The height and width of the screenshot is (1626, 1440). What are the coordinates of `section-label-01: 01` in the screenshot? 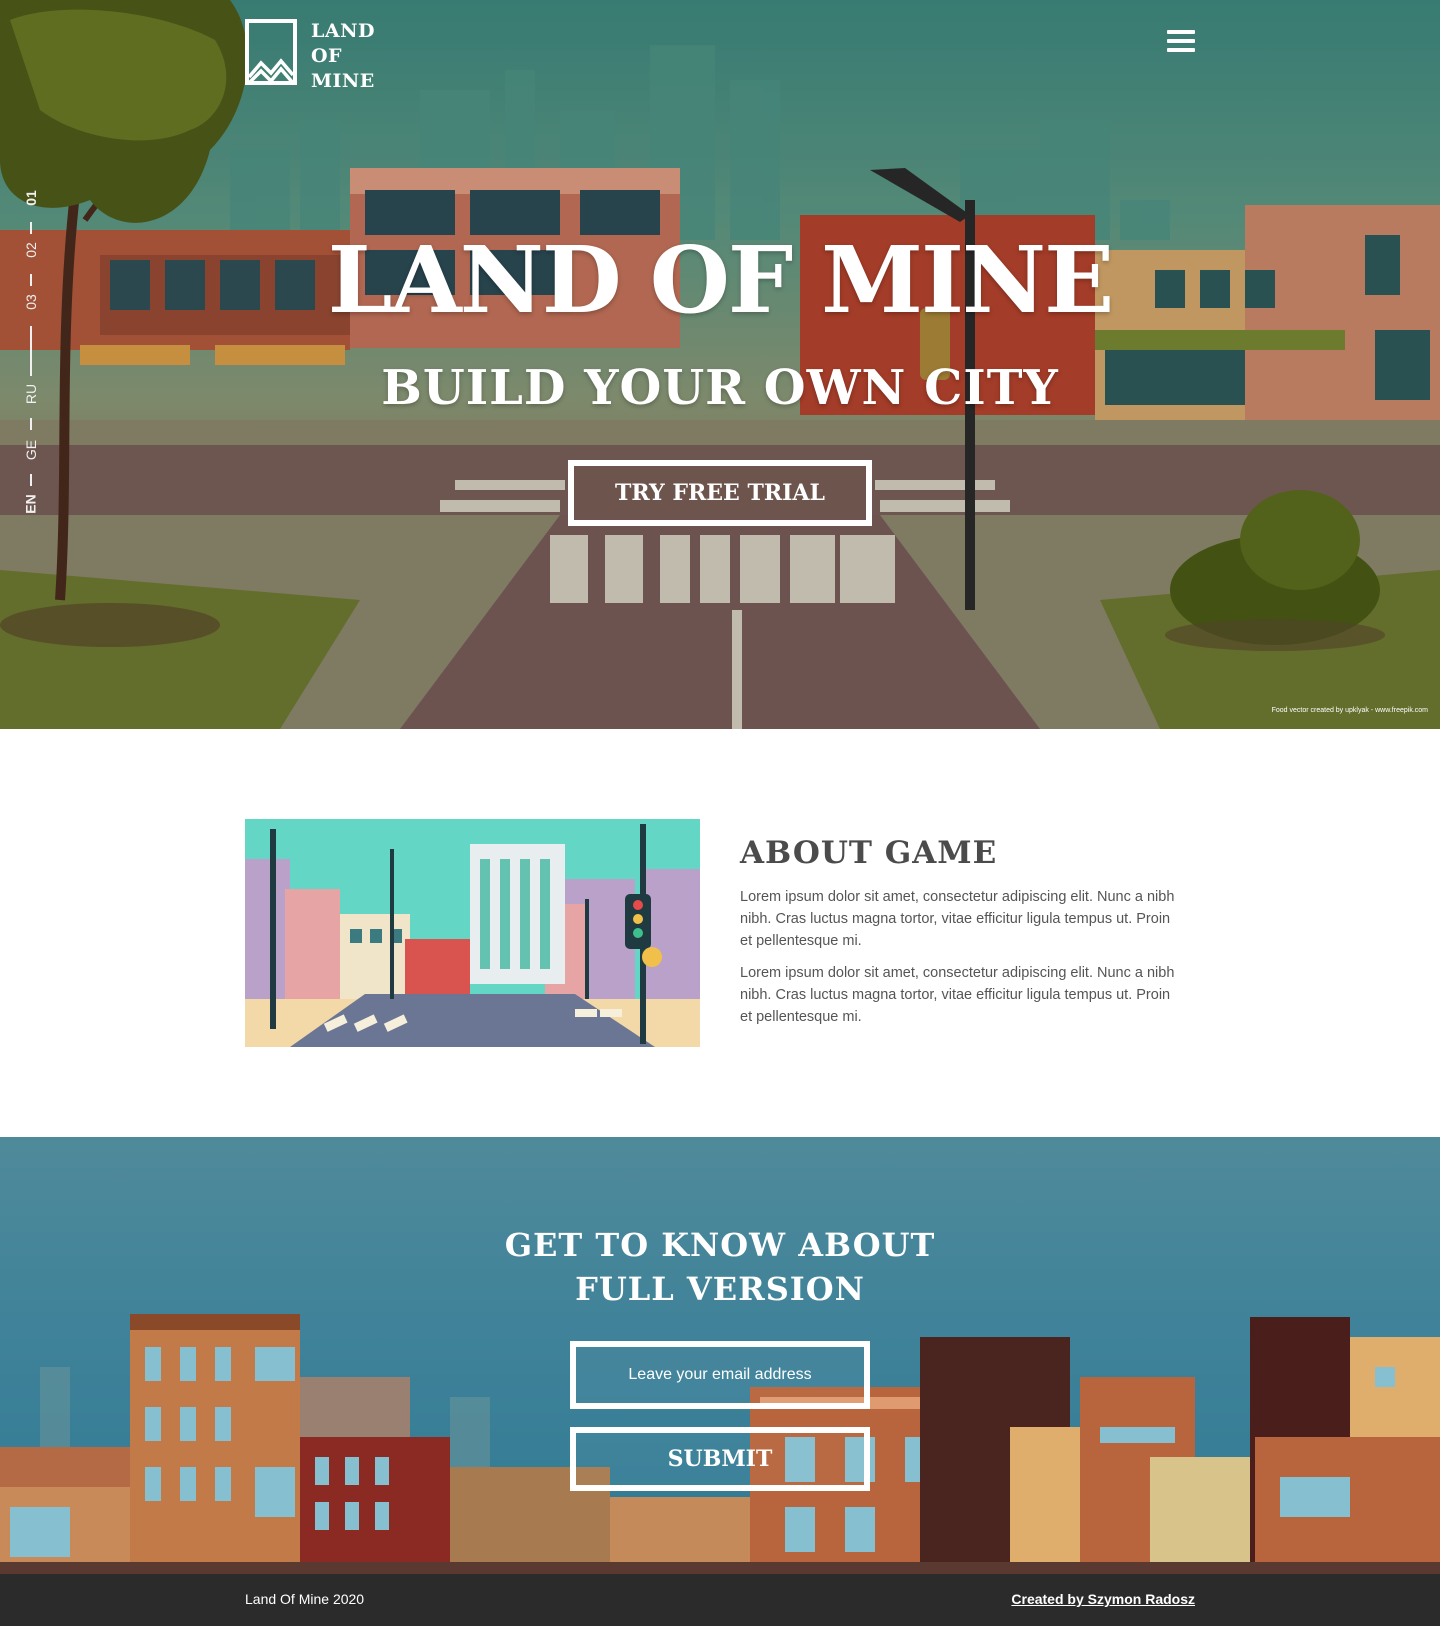 It's located at (30, 198).